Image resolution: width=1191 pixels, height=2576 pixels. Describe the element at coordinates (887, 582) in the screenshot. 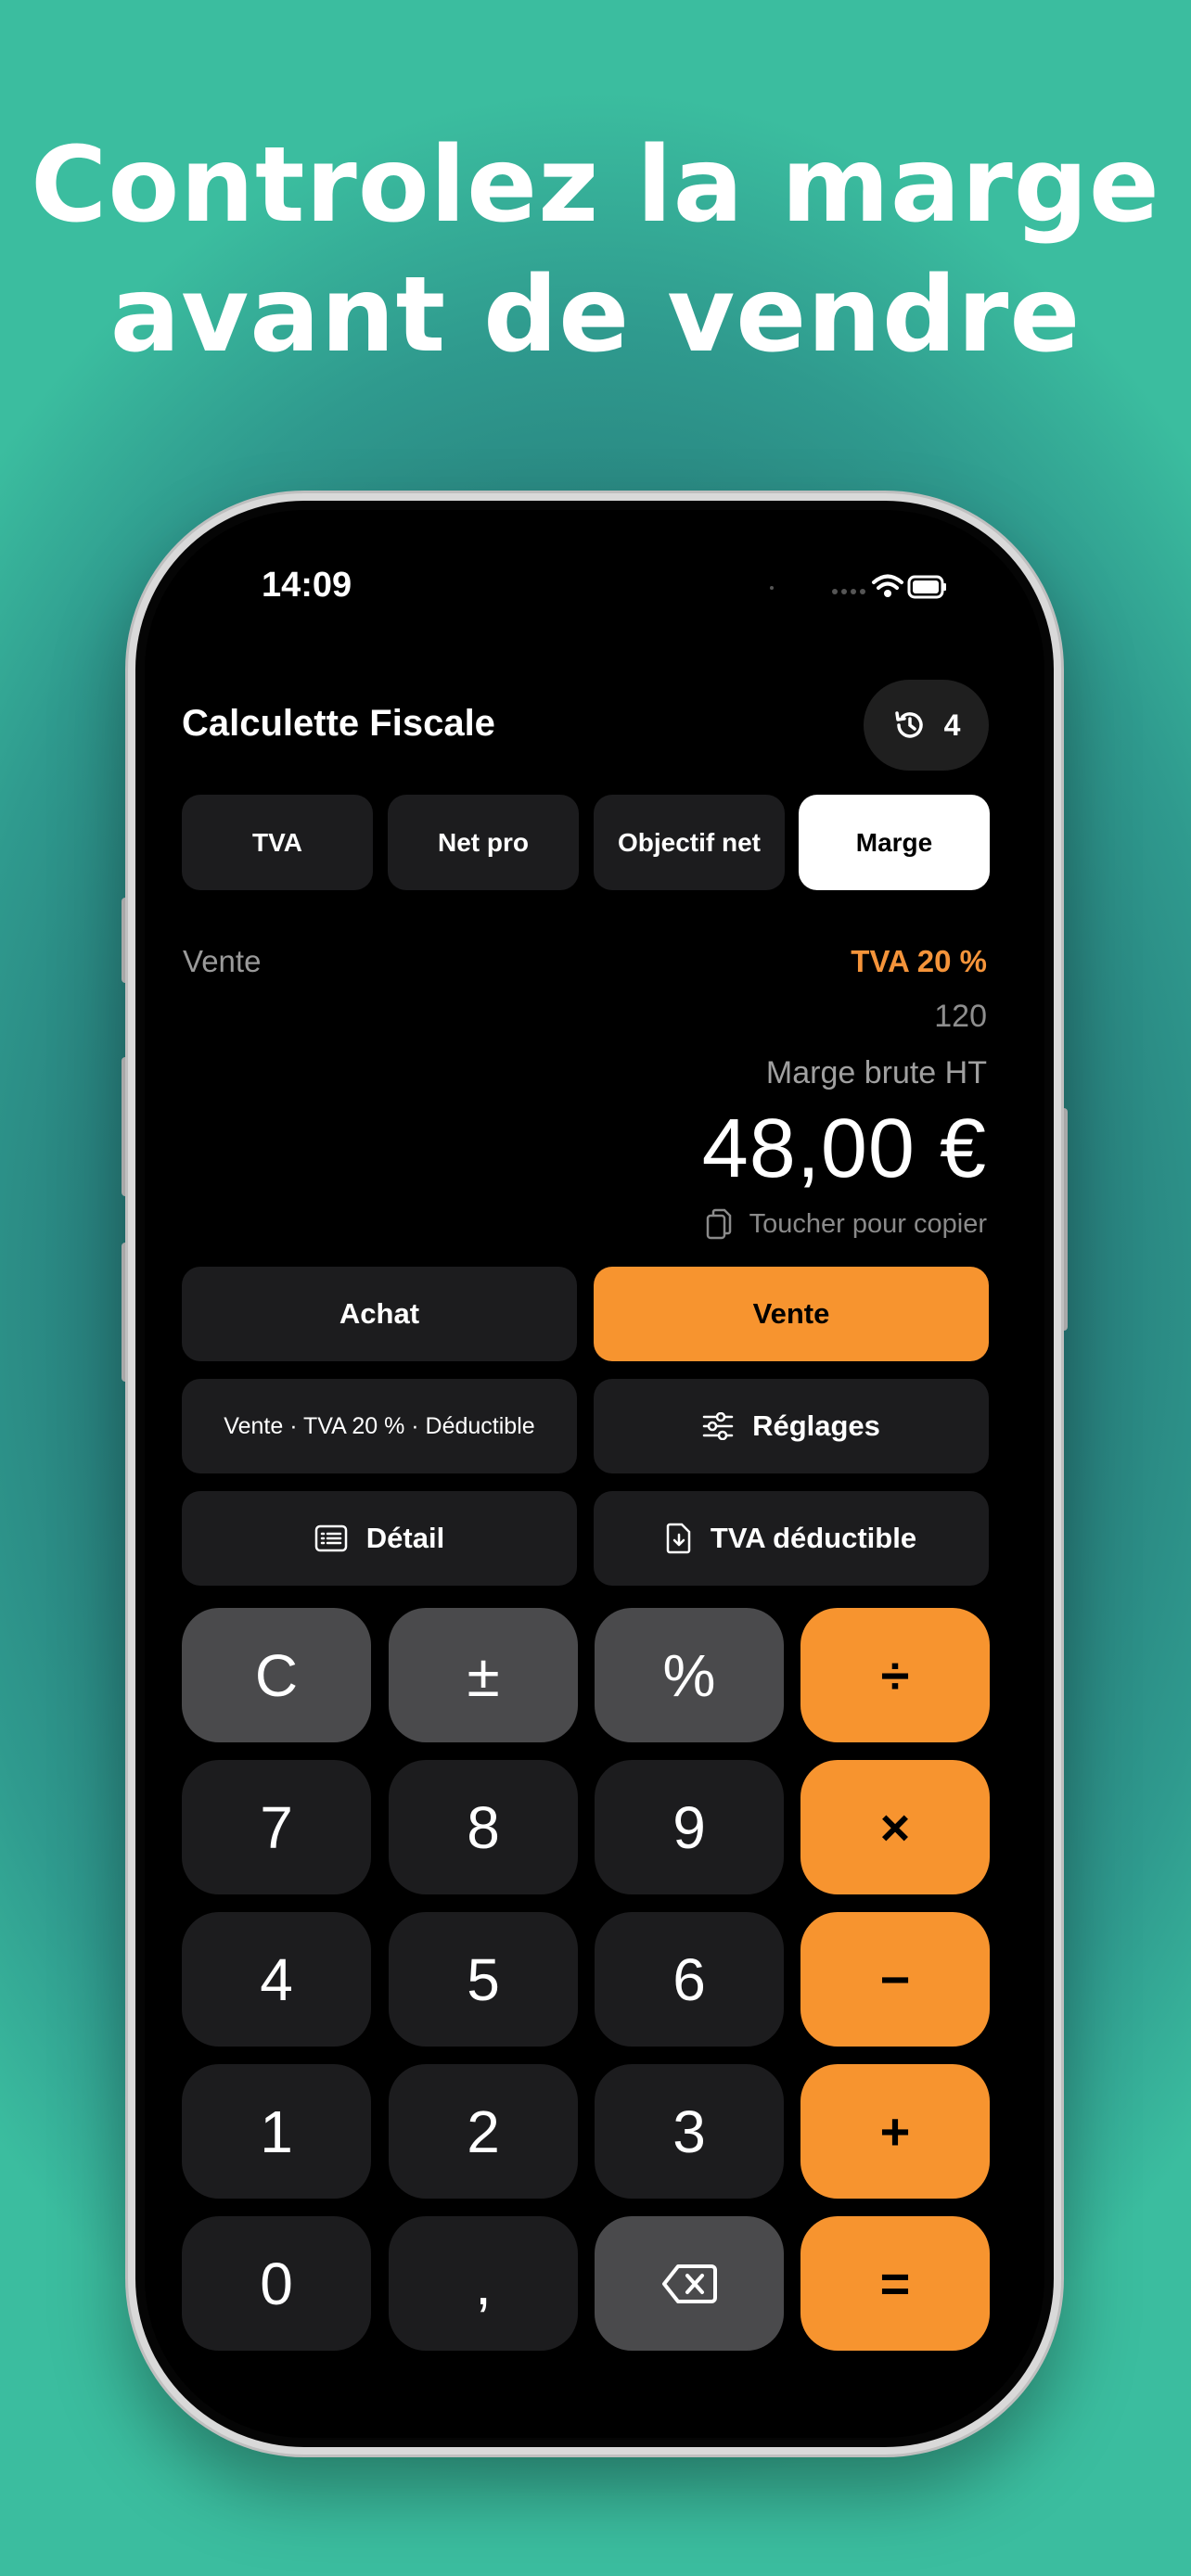

I see `wifi-icon` at that location.